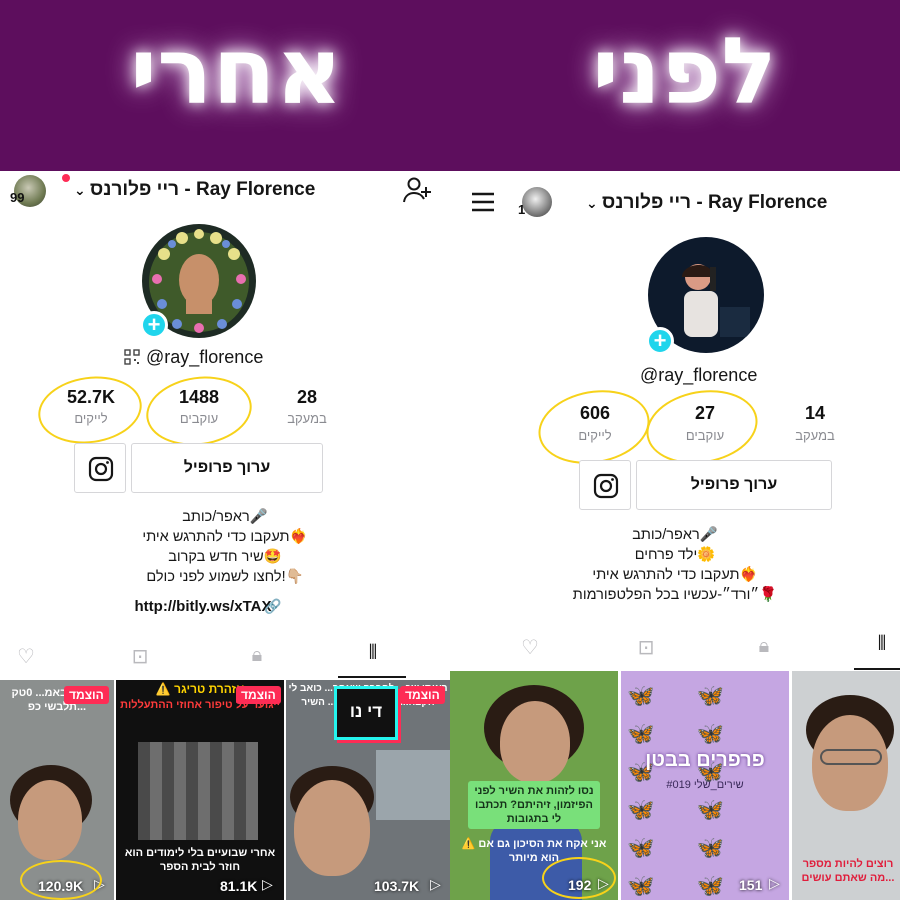 The width and height of the screenshot is (900, 900). I want to click on add-user-icon, so click(417, 190).